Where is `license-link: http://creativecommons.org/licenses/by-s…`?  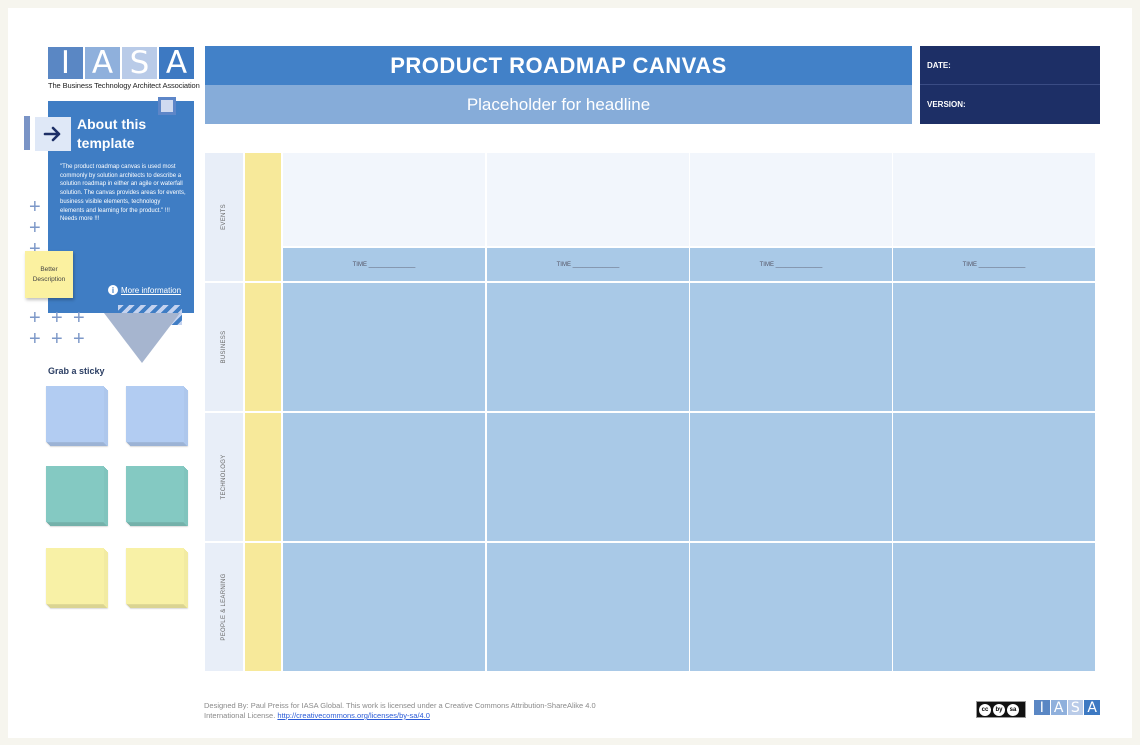
license-link: http://creativecommons.org/licenses/by-s… is located at coordinates (353, 715).